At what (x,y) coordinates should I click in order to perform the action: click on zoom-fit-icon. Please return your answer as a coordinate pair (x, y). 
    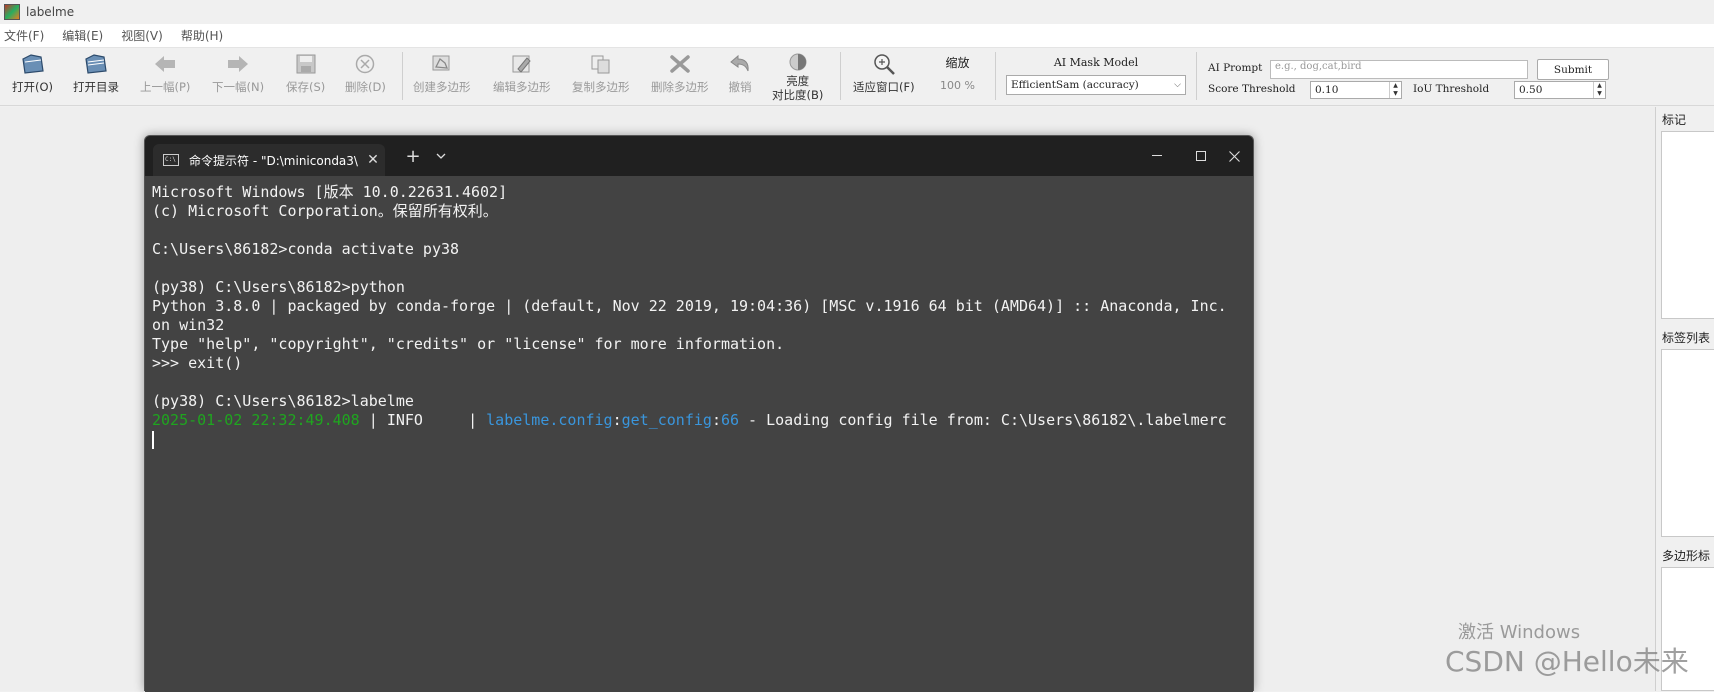
    Looking at the image, I should click on (884, 64).